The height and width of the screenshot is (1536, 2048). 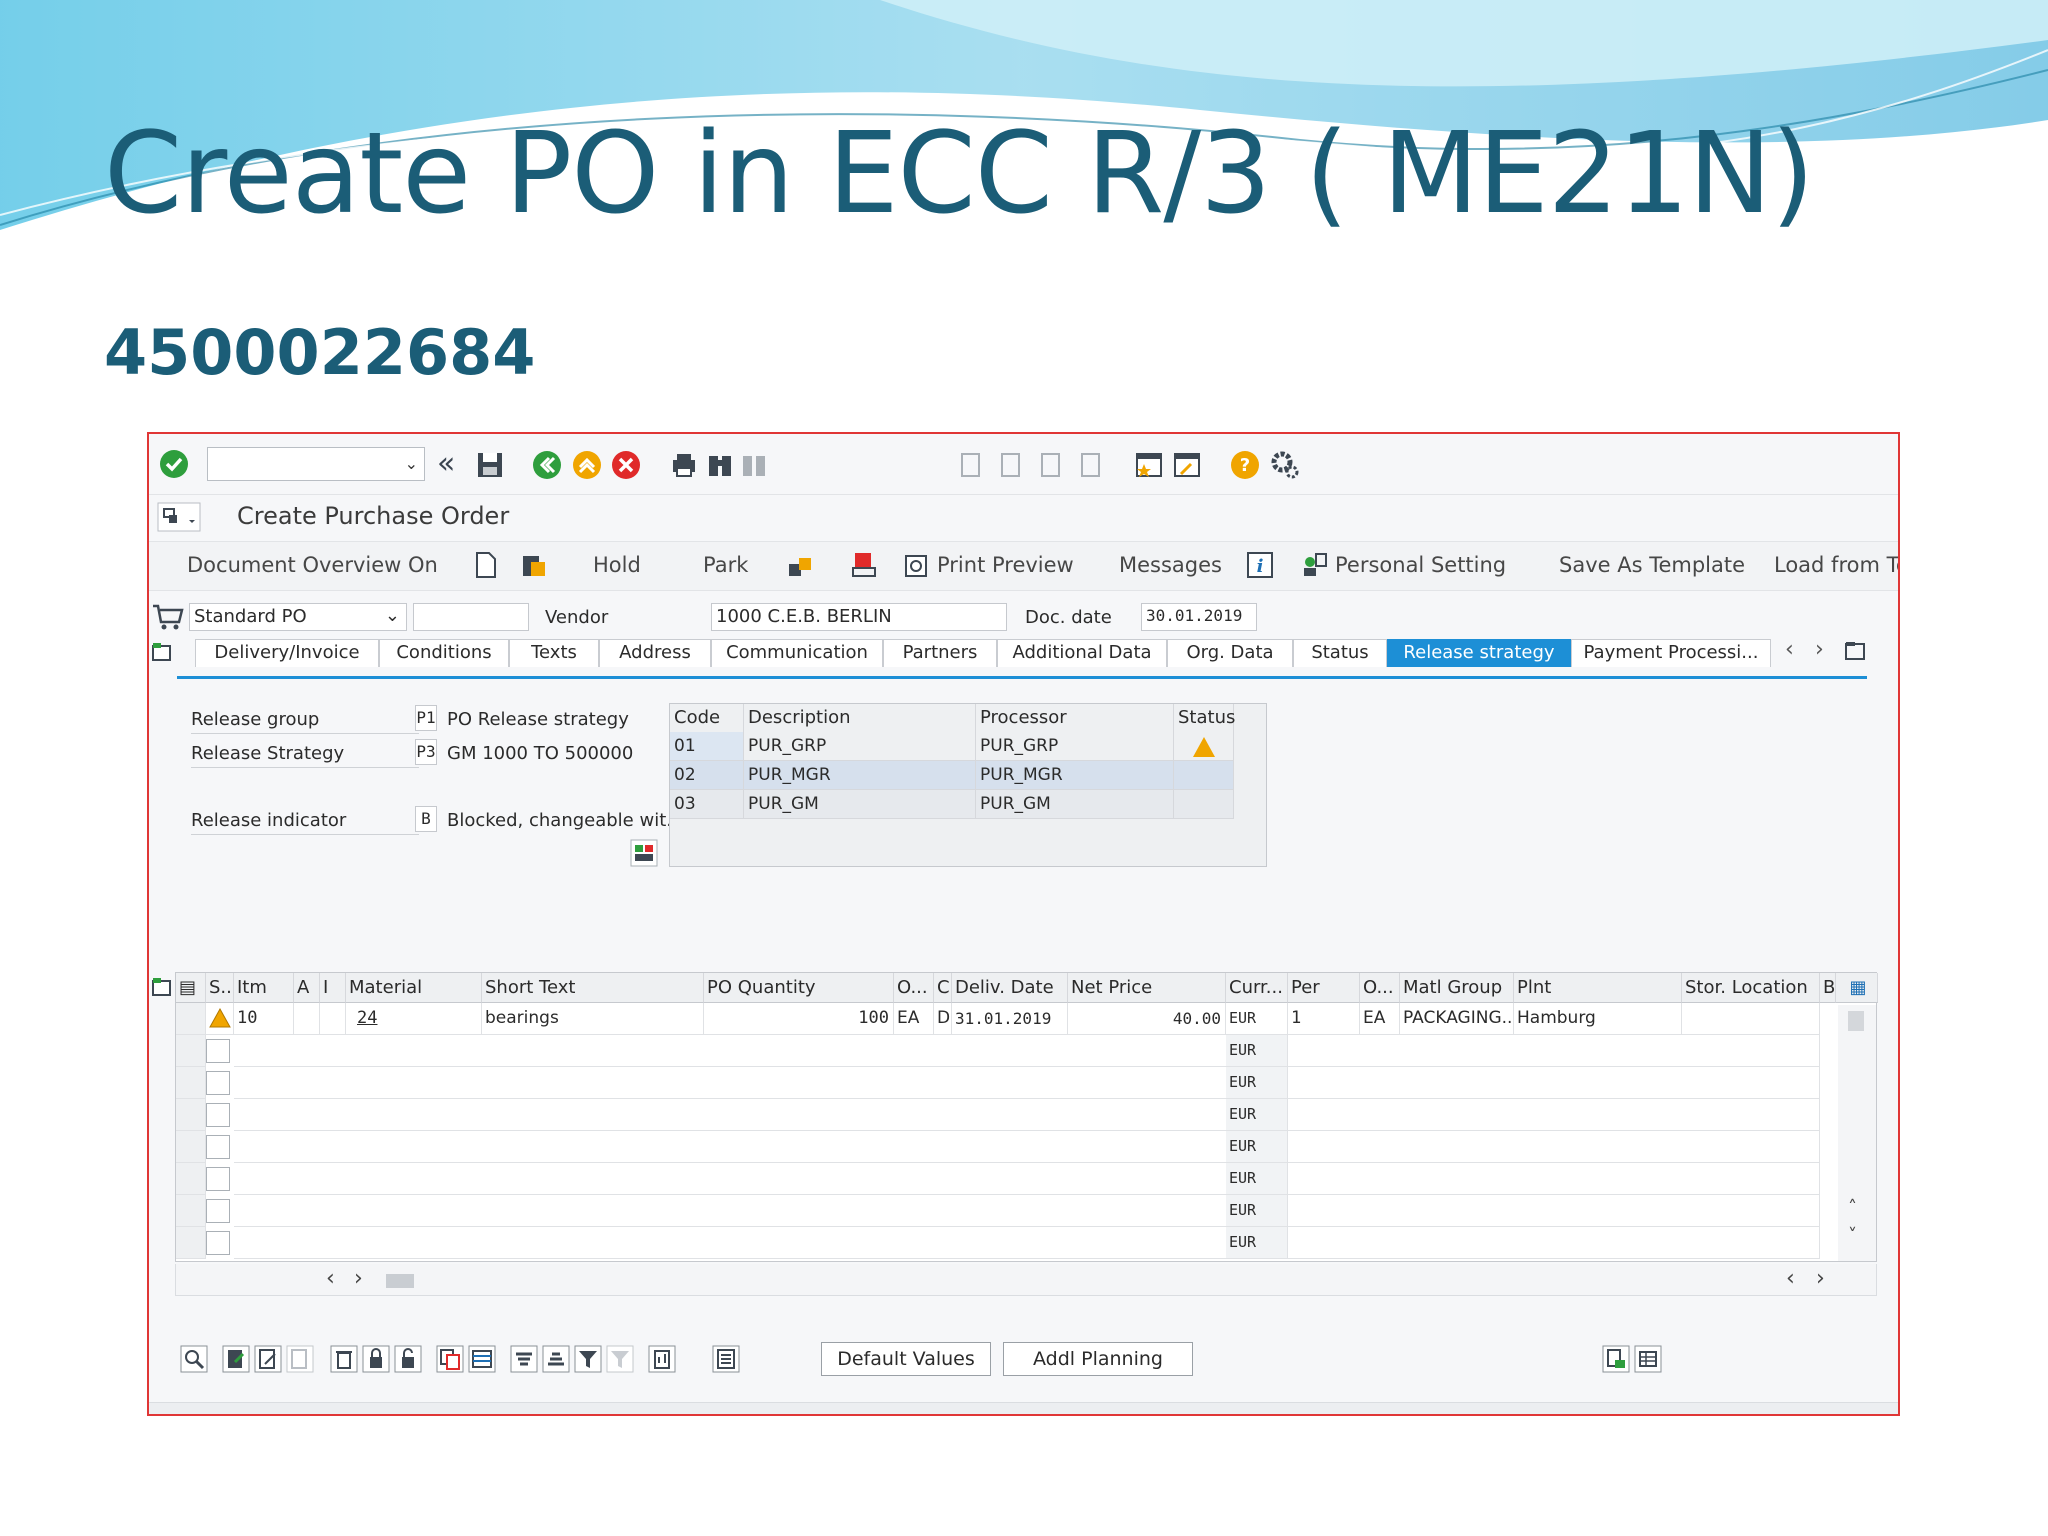 I want to click on col-header-b: B, so click(x=1828, y=988).